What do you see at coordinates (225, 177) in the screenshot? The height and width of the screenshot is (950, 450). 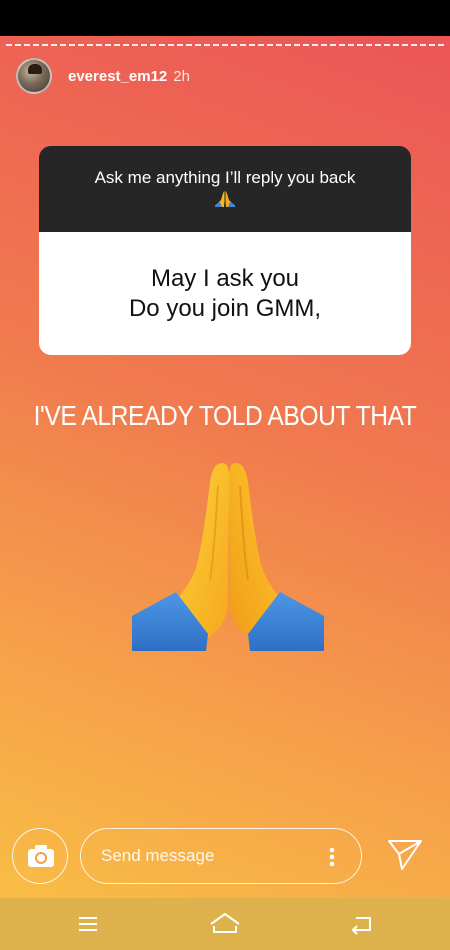 I see `question-prompt: Ask me anything I’ll reply you back` at bounding box center [225, 177].